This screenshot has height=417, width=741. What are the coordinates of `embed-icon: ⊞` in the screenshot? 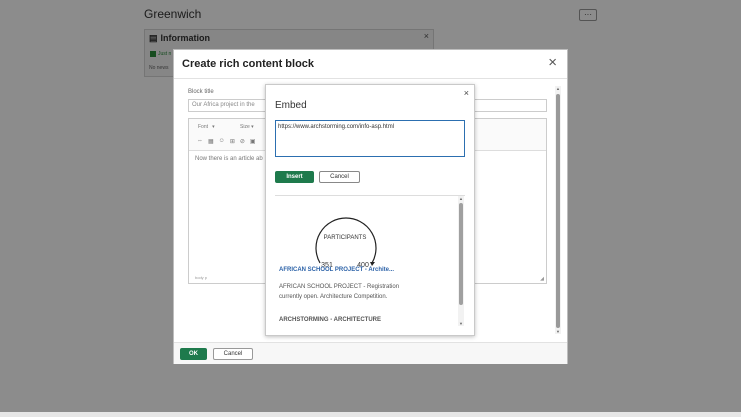 It's located at (232, 141).